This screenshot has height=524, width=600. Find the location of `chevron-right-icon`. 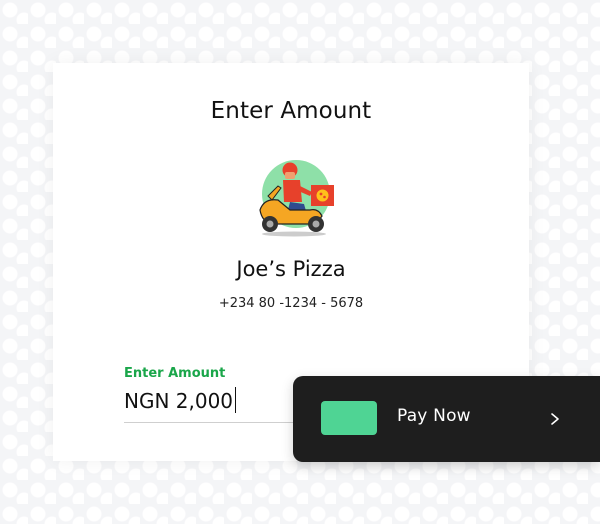

chevron-right-icon is located at coordinates (555, 419).